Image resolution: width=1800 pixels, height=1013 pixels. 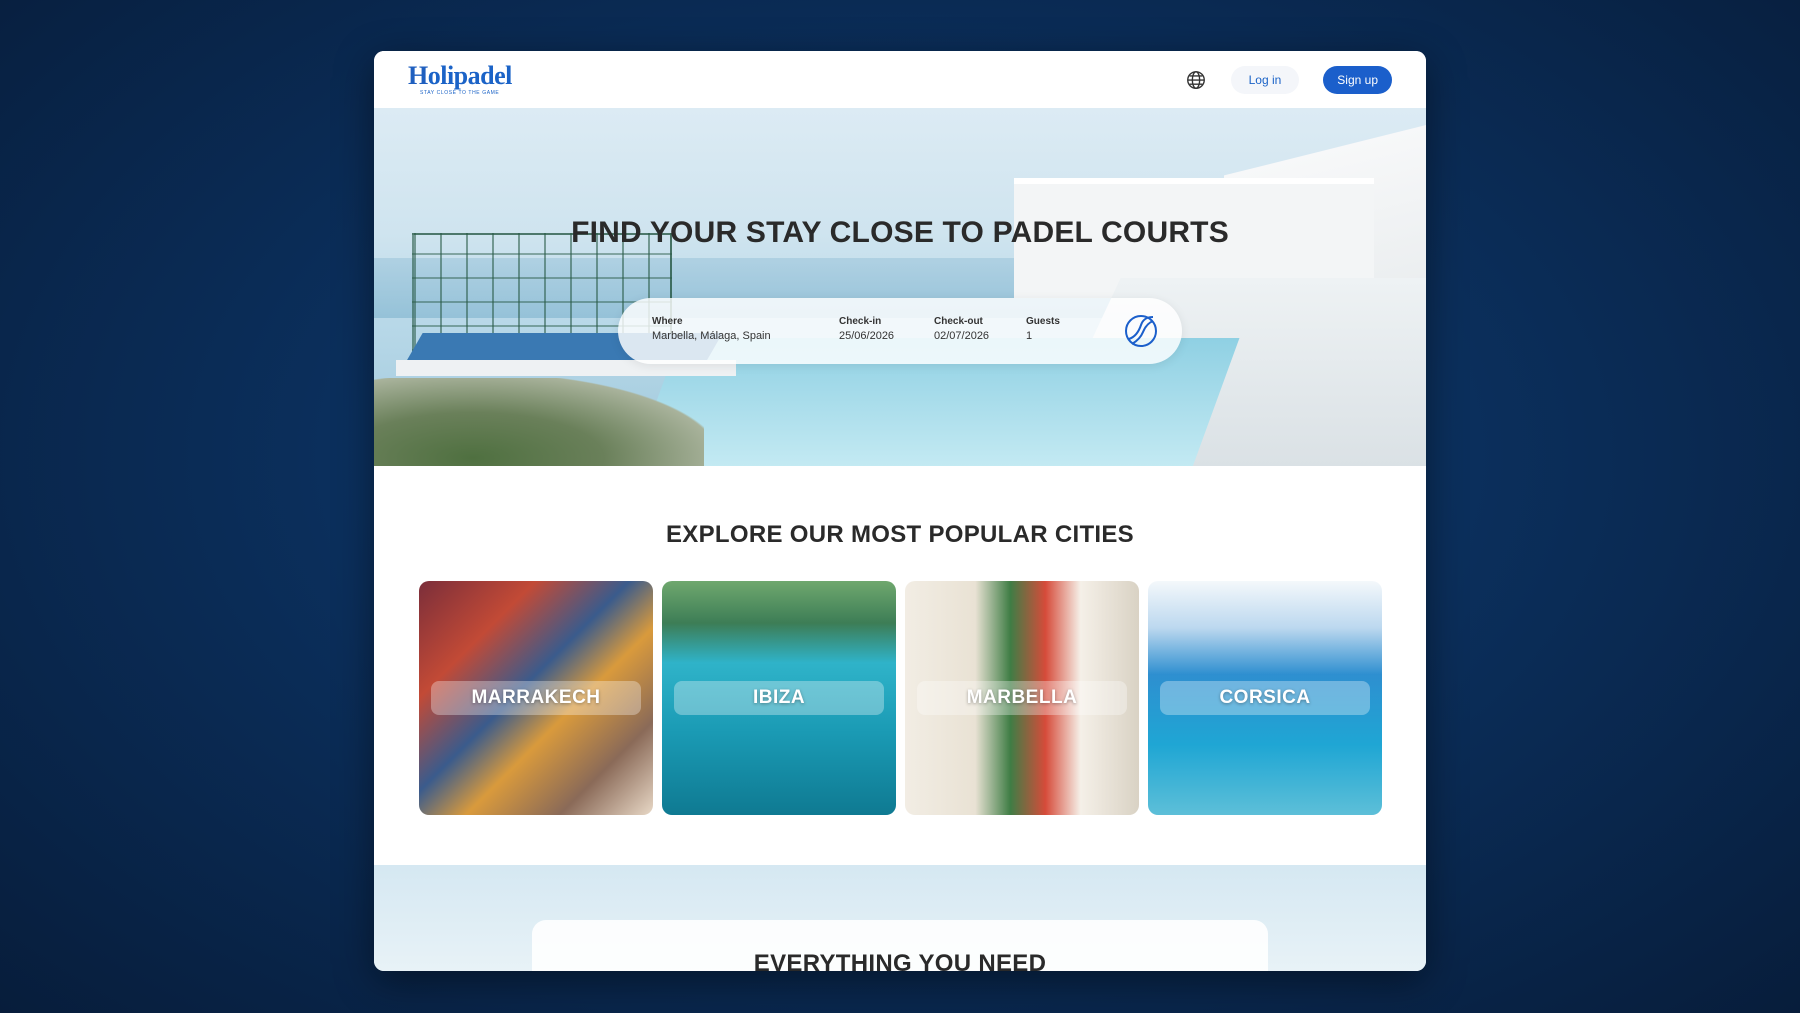 I want to click on hero-vegetation, so click(x=539, y=422).